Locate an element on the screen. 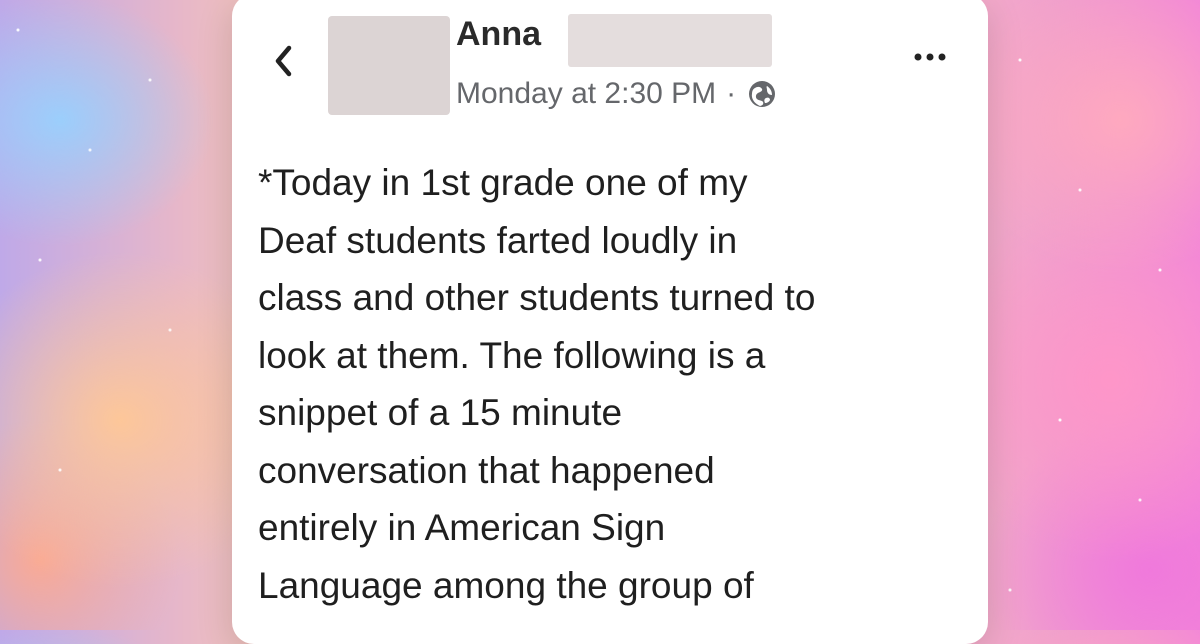  post-meta: Monday at 2:30 PM · is located at coordinates (617, 94).